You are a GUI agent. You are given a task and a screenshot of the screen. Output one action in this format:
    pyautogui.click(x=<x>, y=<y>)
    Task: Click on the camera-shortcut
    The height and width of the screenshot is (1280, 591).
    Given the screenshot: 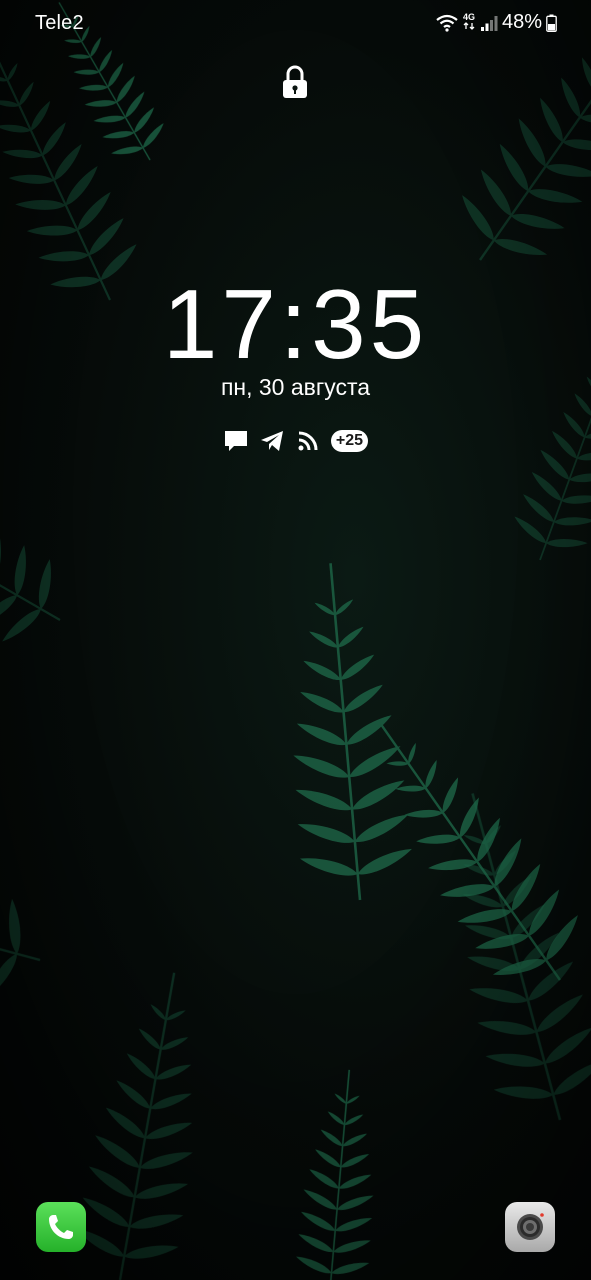 What is the action you would take?
    pyautogui.click(x=530, y=1227)
    